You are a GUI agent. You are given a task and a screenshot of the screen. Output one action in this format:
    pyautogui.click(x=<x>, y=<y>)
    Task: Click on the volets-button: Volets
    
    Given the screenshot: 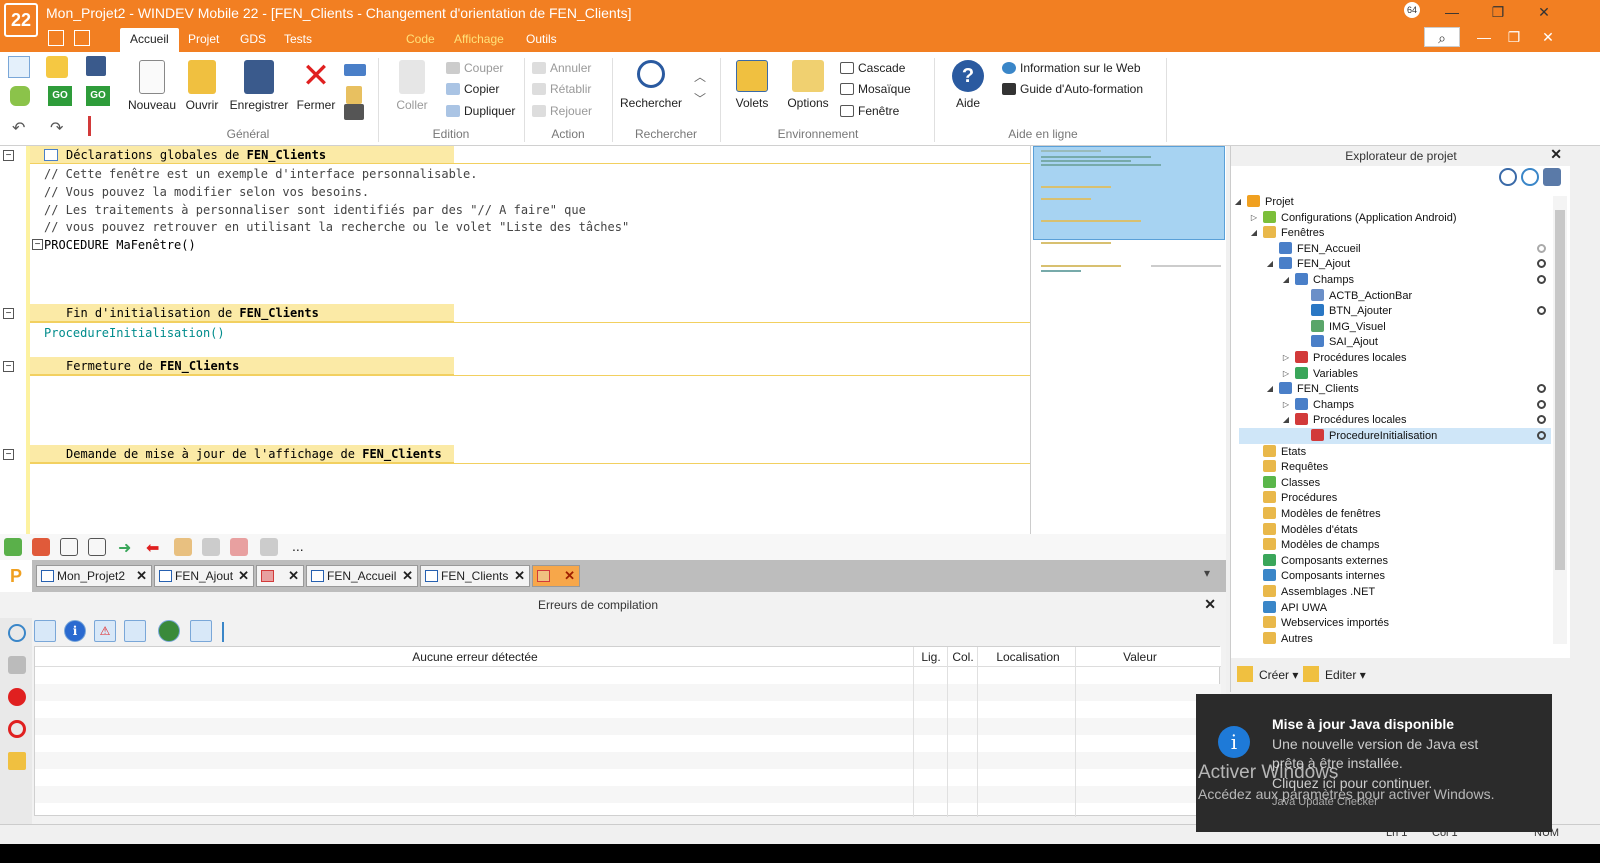 What is the action you would take?
    pyautogui.click(x=752, y=85)
    